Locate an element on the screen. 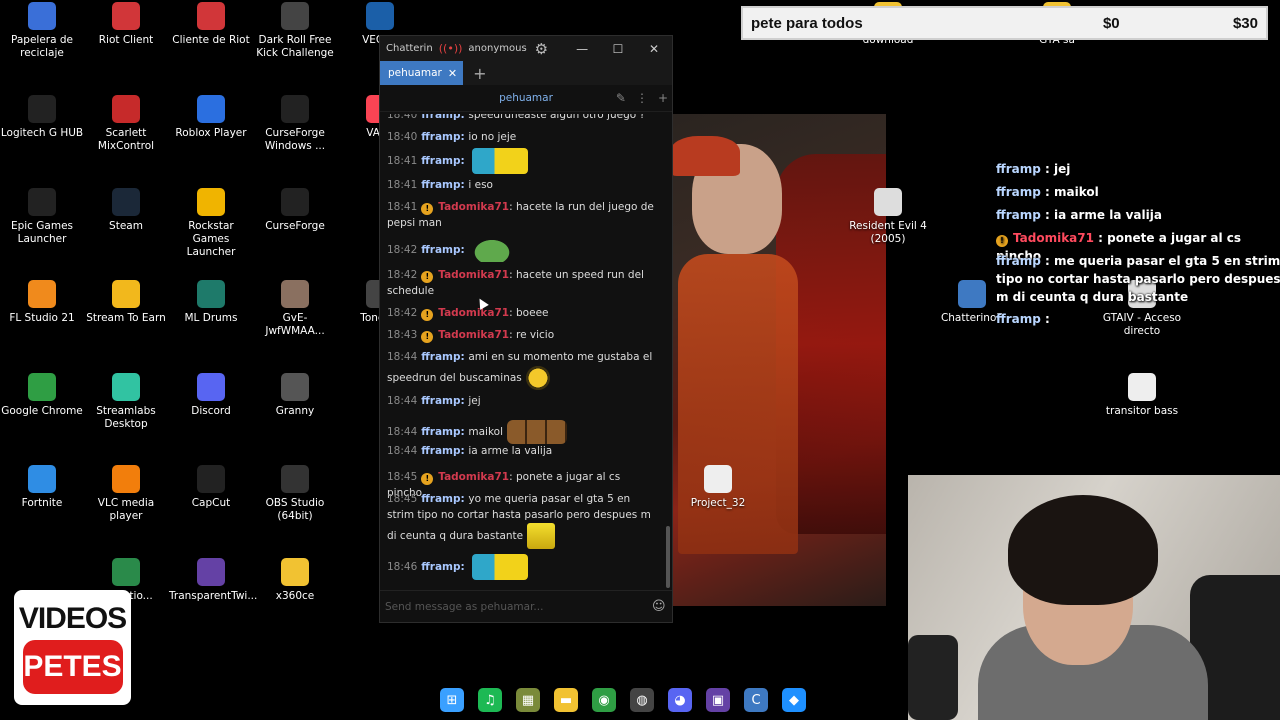 The image size is (1280, 720). chrome-icon: ◉ is located at coordinates (604, 700).